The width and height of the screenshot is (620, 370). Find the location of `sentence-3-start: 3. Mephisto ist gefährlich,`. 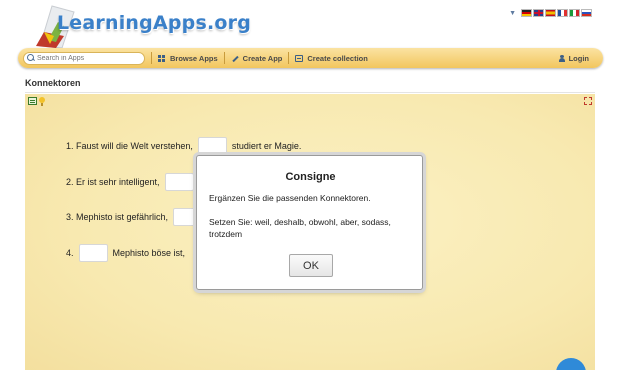

sentence-3-start: 3. Mephisto ist gefährlich, is located at coordinates (117, 217).